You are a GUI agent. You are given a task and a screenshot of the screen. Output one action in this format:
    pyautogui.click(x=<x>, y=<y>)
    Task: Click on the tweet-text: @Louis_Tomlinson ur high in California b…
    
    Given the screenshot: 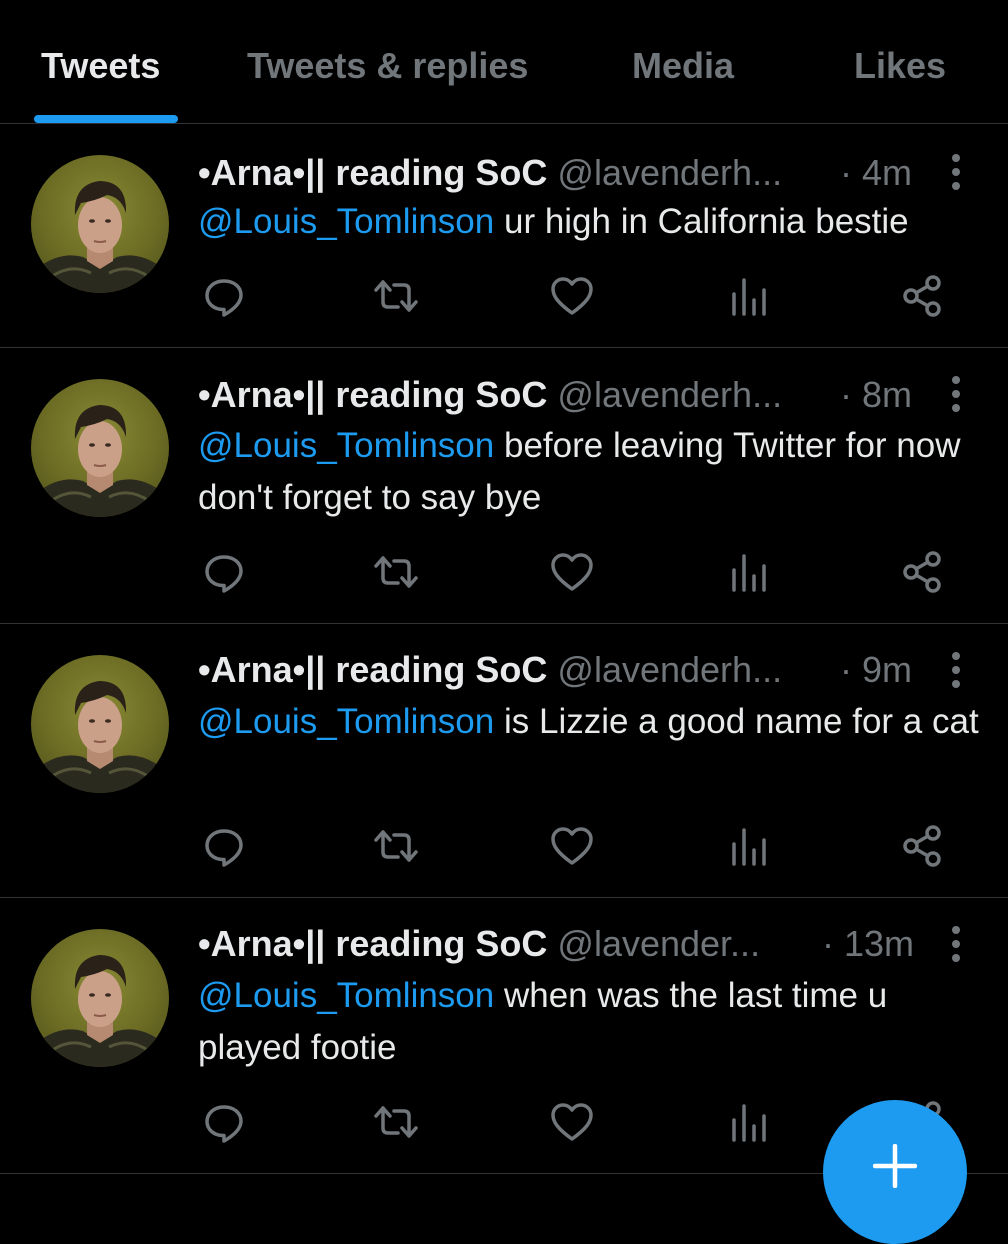 What is the action you would take?
    pyautogui.click(x=593, y=222)
    